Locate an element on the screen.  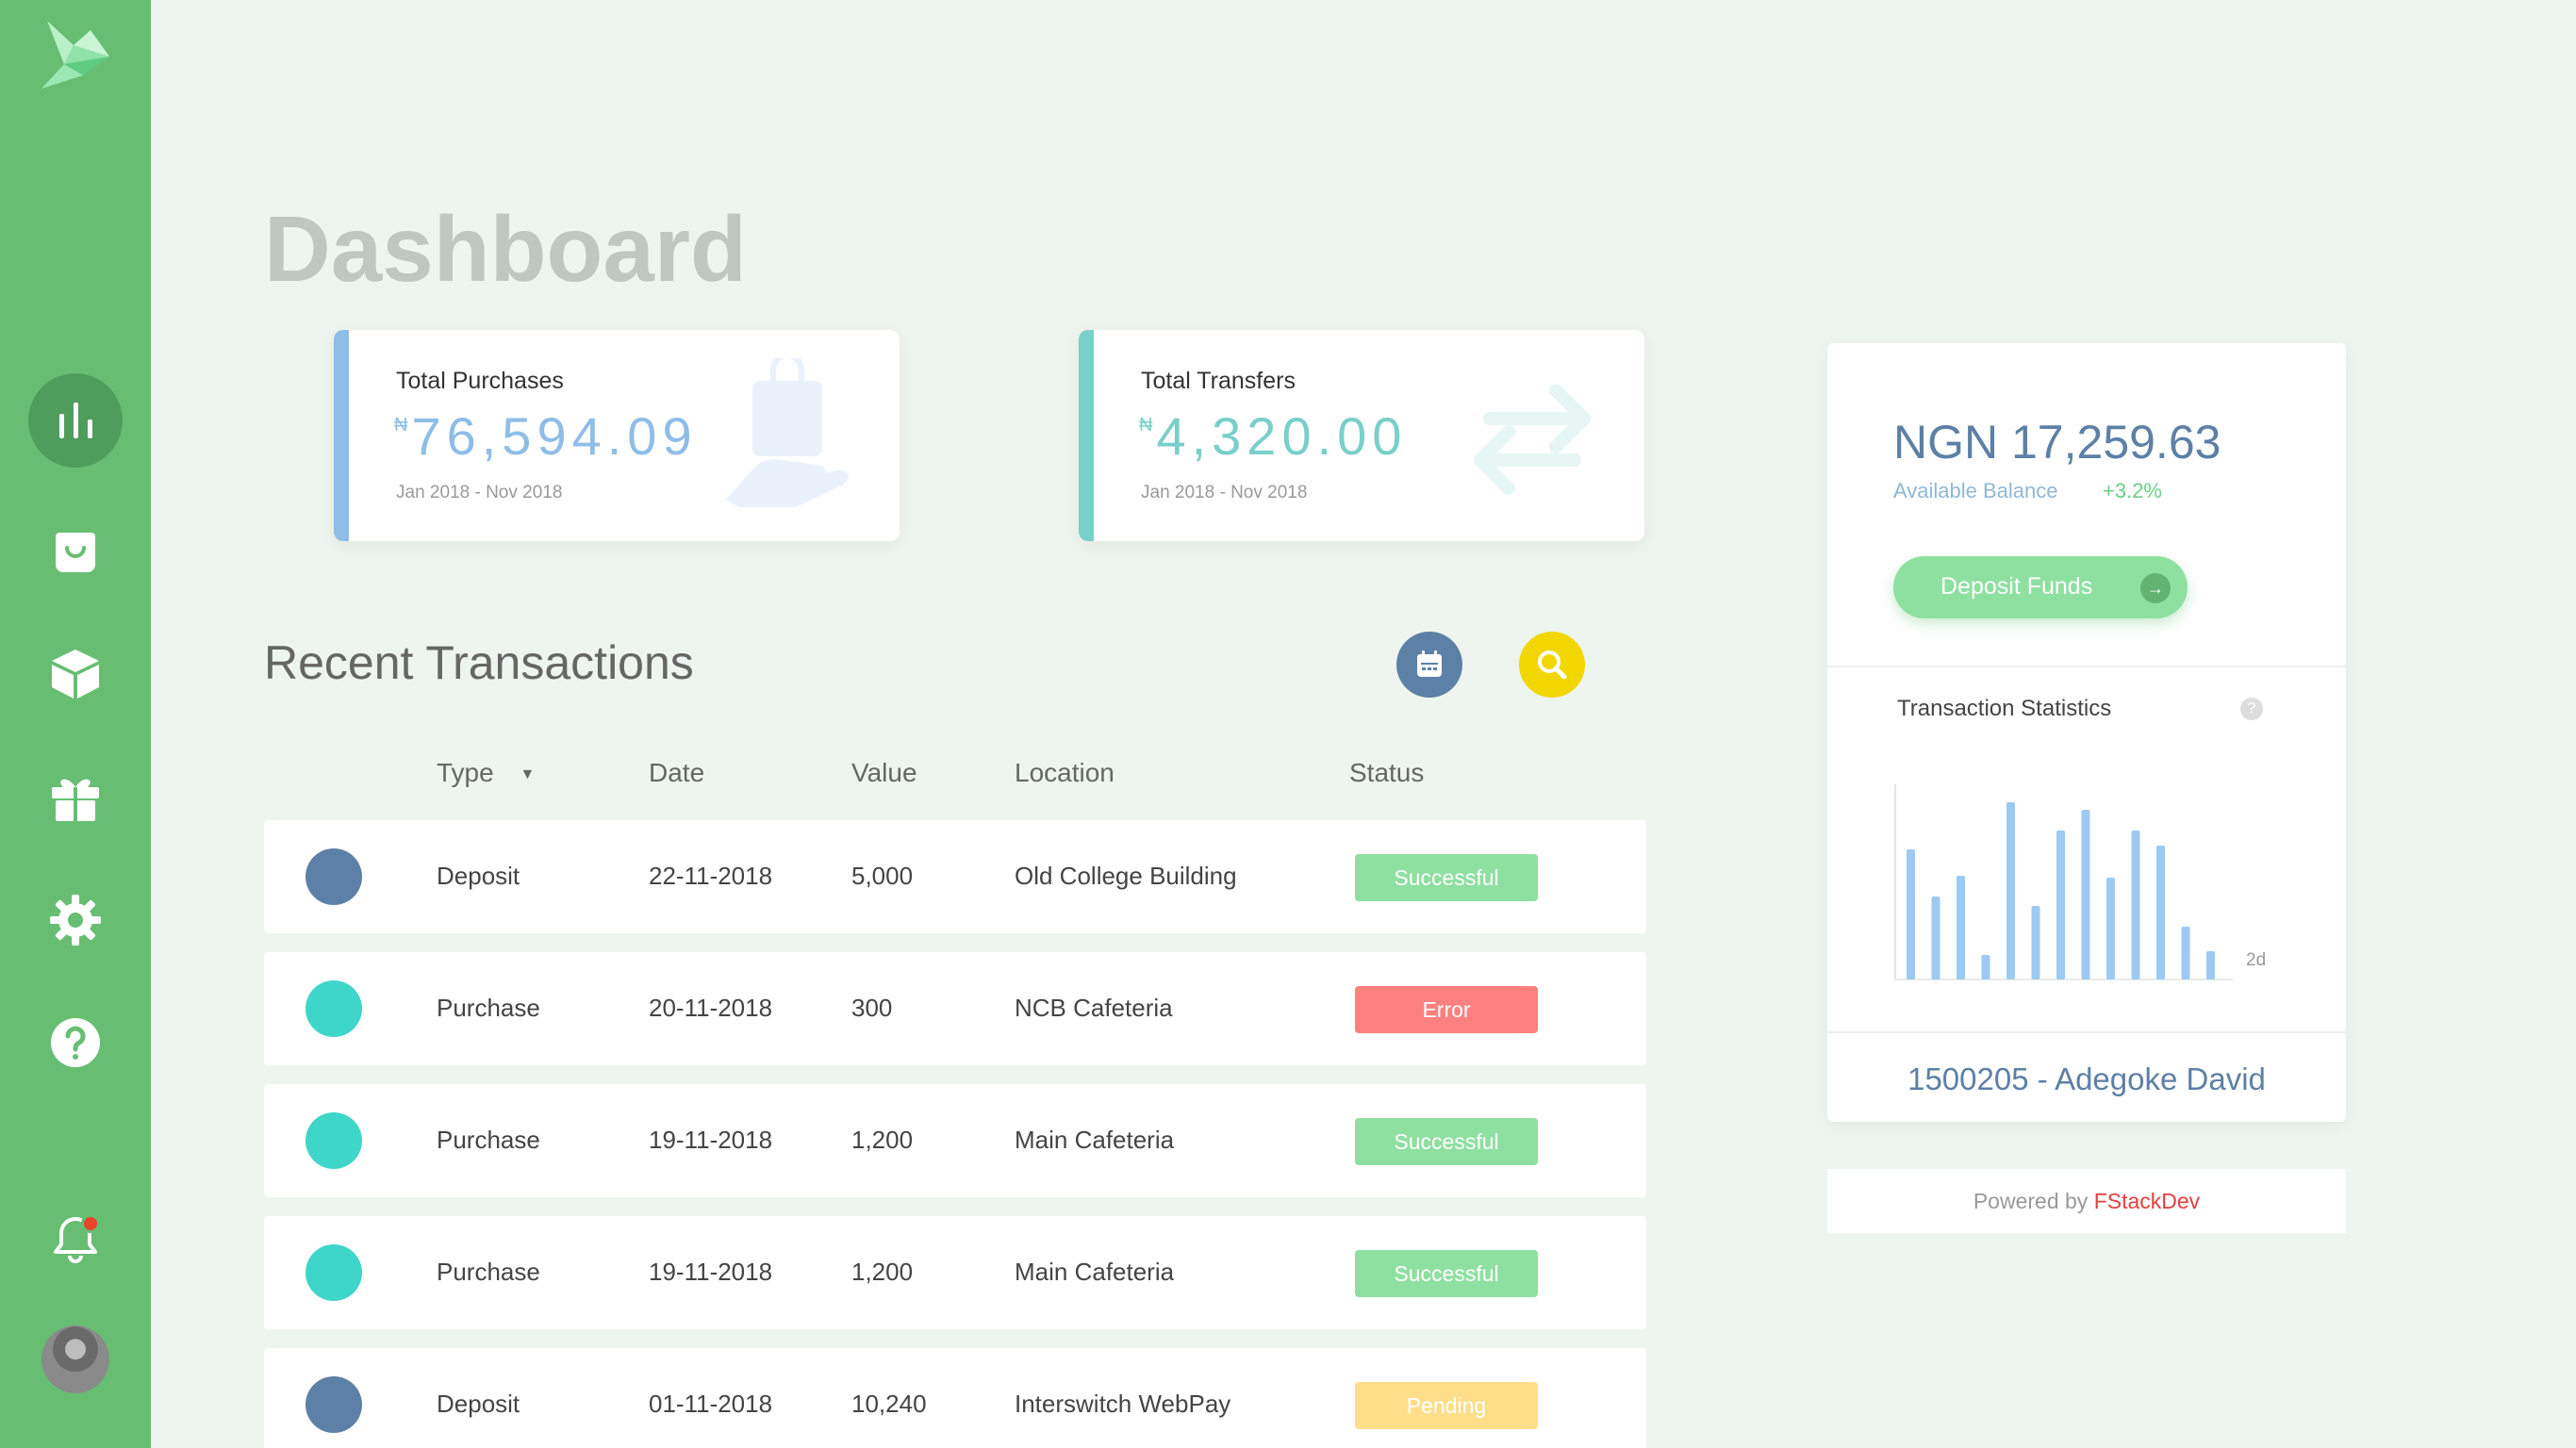
header-type-label: Type is located at coordinates (465, 772).